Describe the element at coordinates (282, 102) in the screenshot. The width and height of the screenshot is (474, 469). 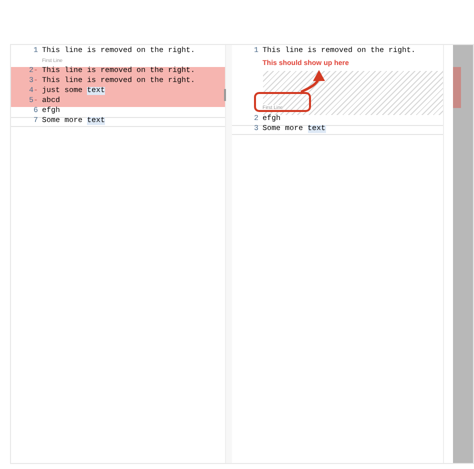
I see `callout-box` at that location.